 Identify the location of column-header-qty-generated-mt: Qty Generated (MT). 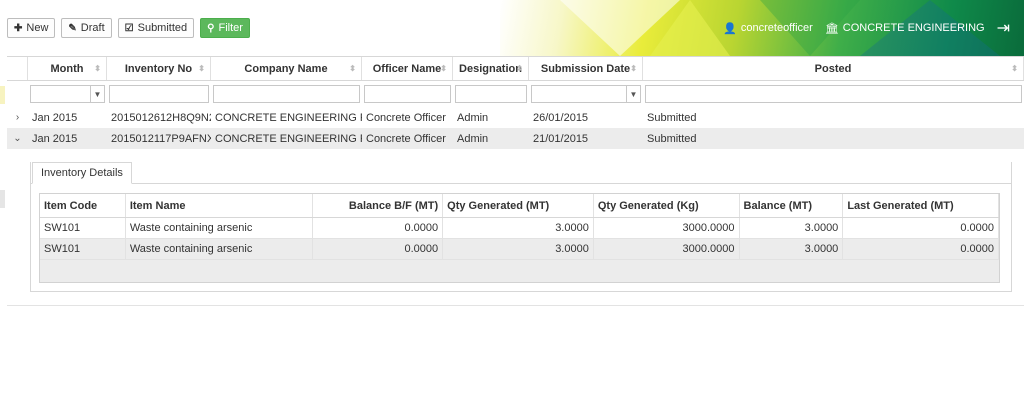
(518, 205).